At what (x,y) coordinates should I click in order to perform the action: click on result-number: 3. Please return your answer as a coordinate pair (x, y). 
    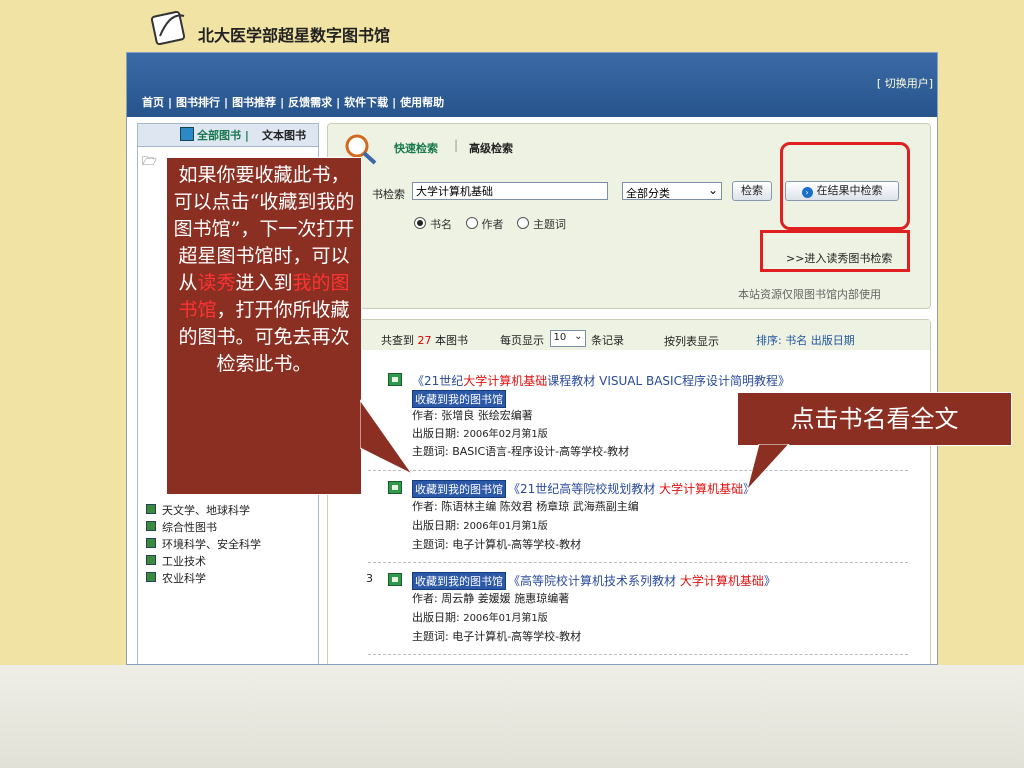
    Looking at the image, I should click on (369, 578).